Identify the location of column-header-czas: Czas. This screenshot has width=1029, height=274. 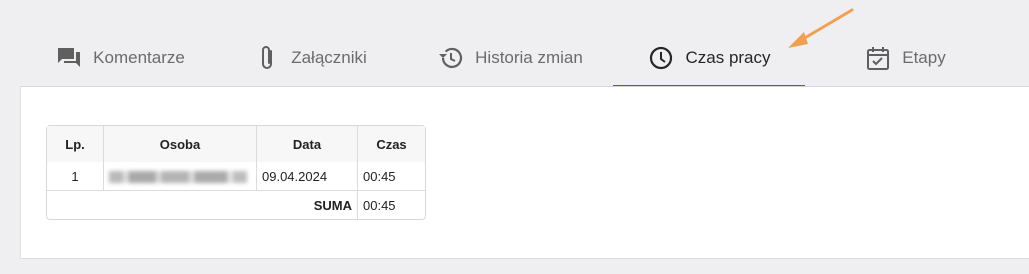
(391, 144).